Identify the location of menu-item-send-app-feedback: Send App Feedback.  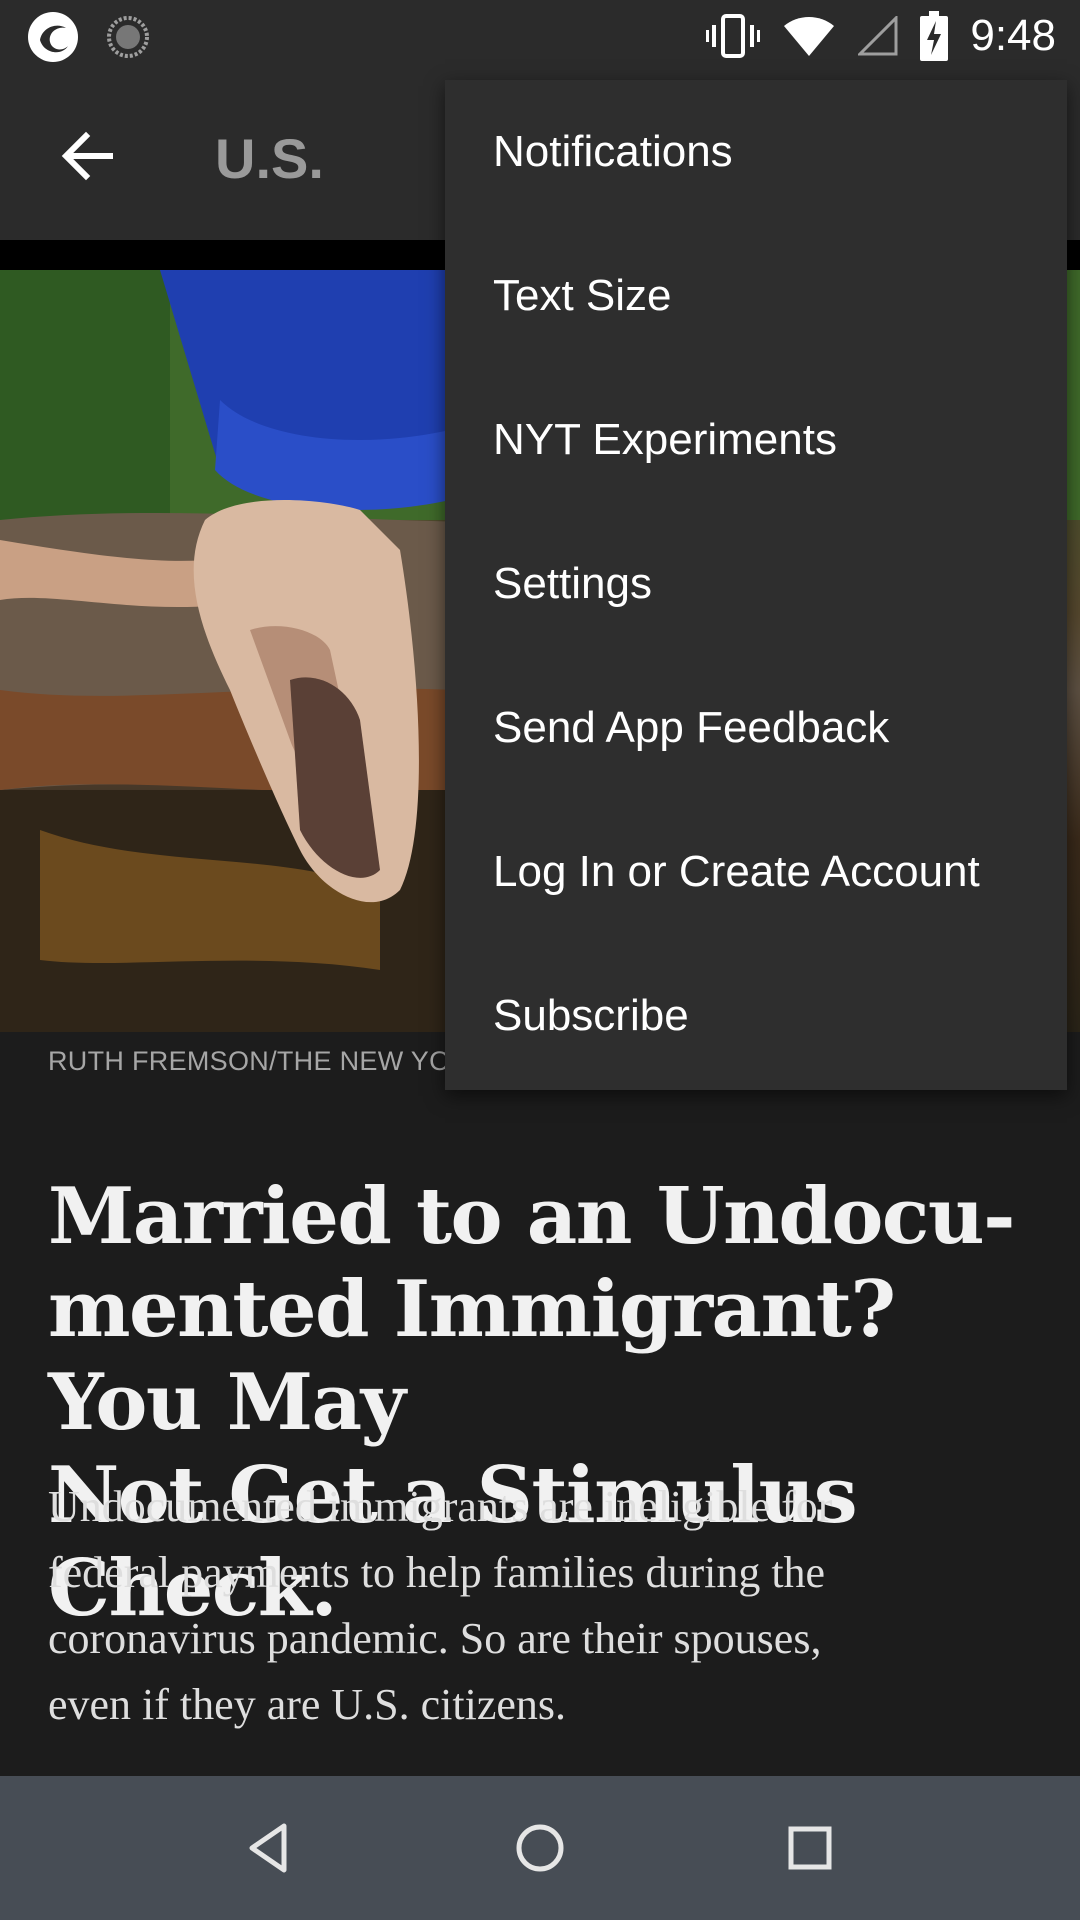
(756, 728).